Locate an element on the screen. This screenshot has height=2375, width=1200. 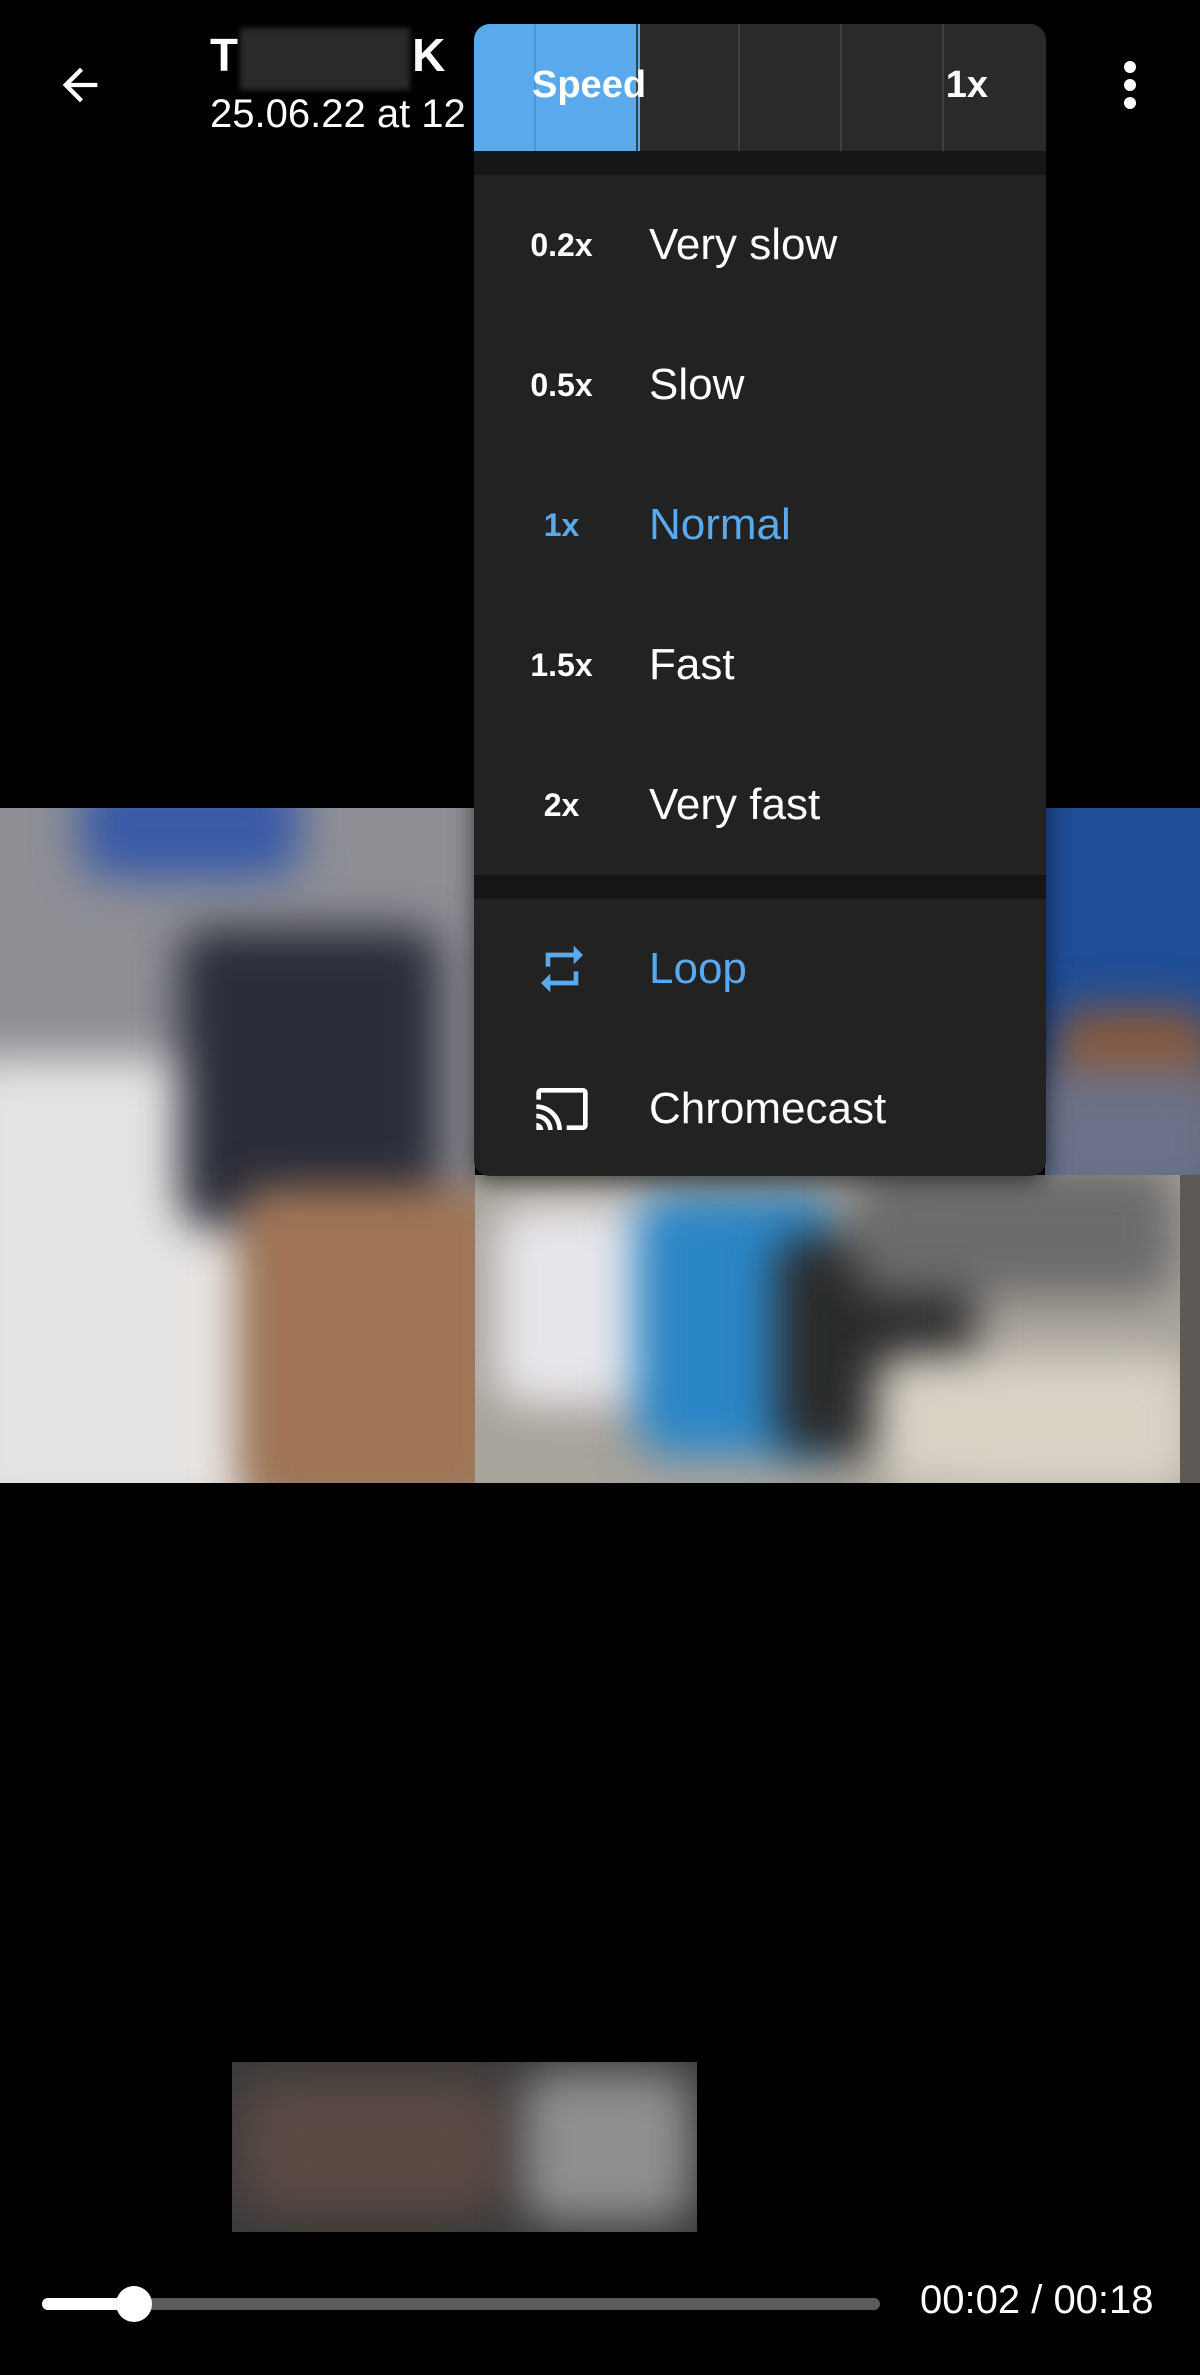
speed-option-fast: 1.5x Fast is located at coordinates (760, 665).